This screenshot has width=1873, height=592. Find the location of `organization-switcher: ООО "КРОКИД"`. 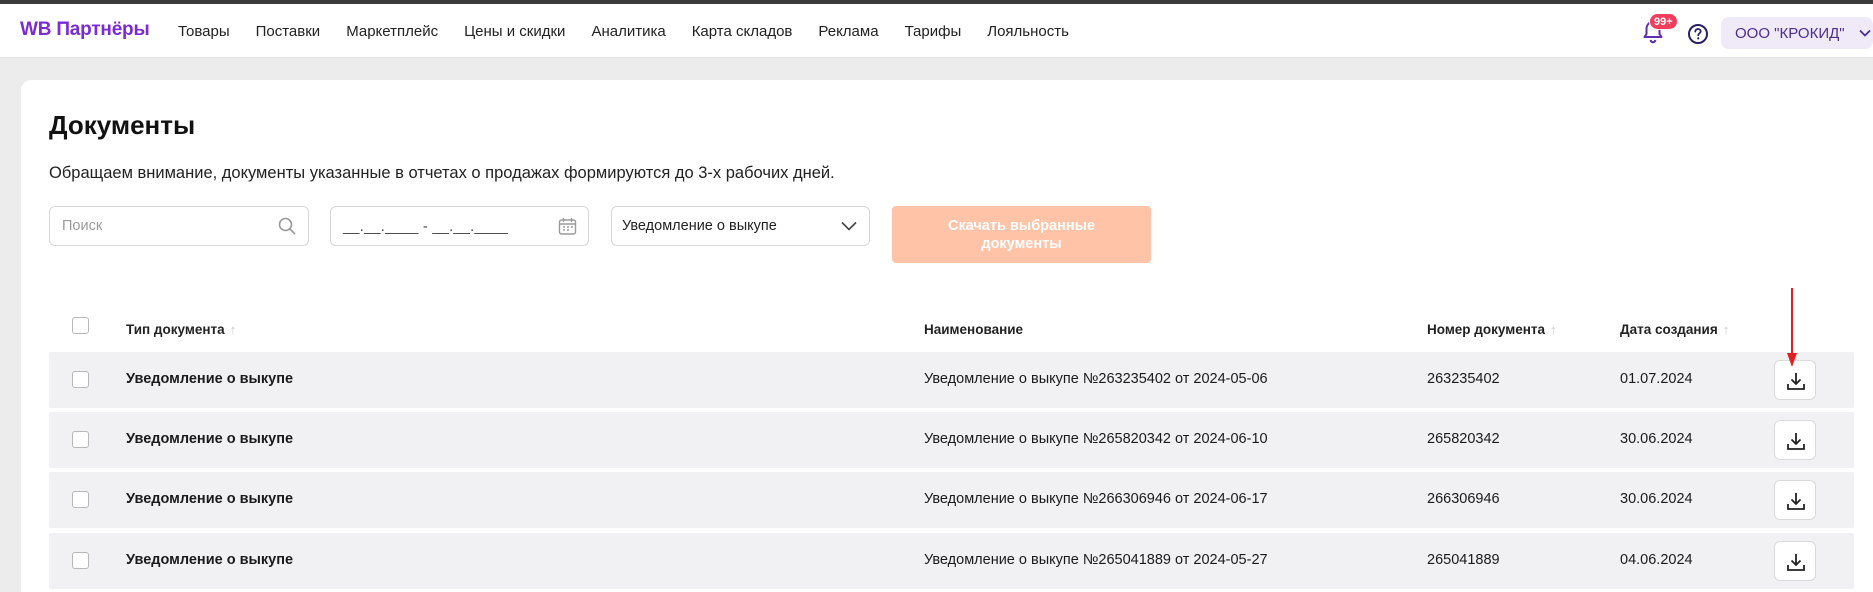

organization-switcher: ООО "КРОКИД" is located at coordinates (1797, 33).